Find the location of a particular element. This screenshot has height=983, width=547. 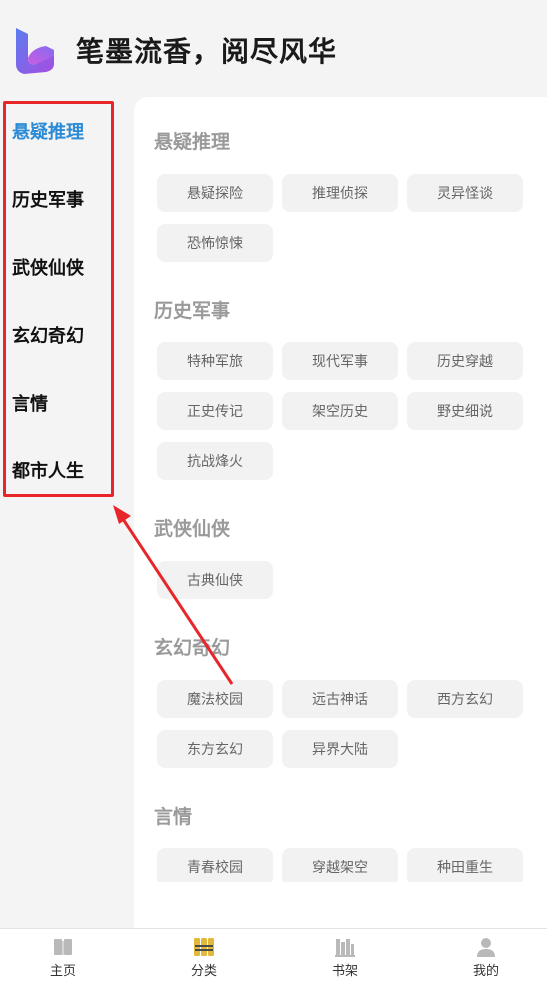

tag-chip: 历史穿越 is located at coordinates (465, 361).